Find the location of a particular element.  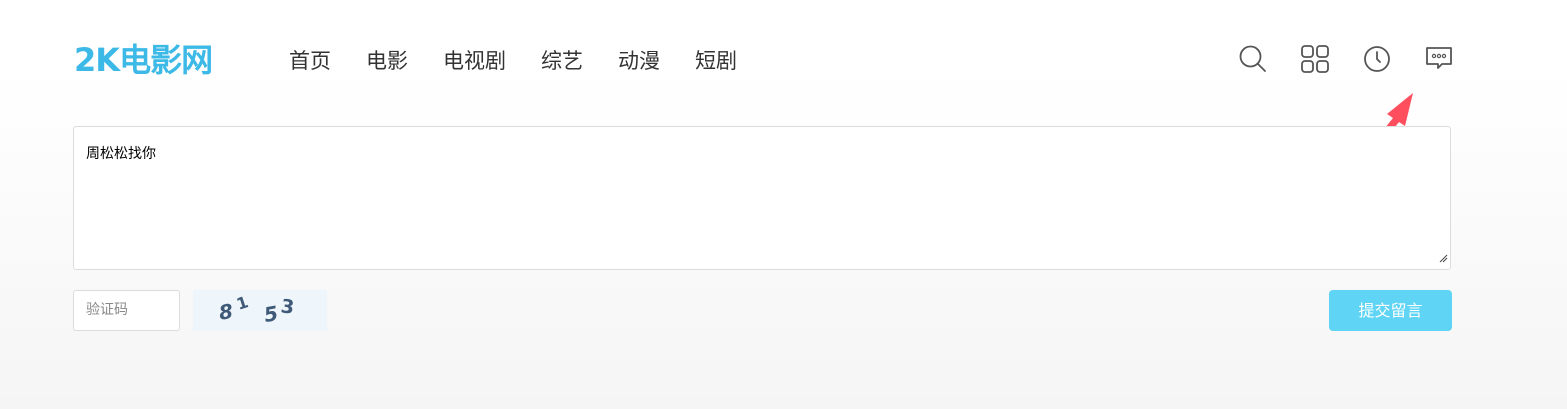

nav-item-home: 首页 is located at coordinates (310, 61).